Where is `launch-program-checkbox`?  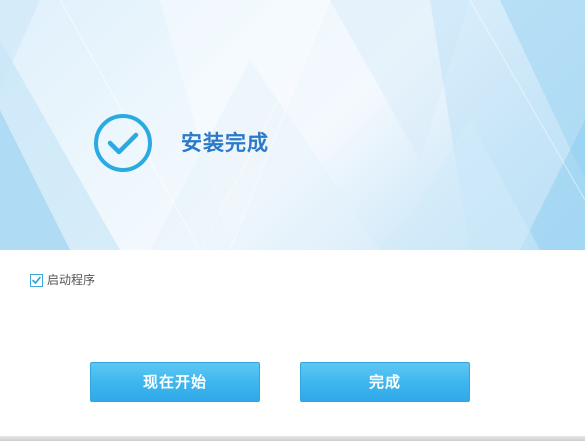 launch-program-checkbox is located at coordinates (36, 280).